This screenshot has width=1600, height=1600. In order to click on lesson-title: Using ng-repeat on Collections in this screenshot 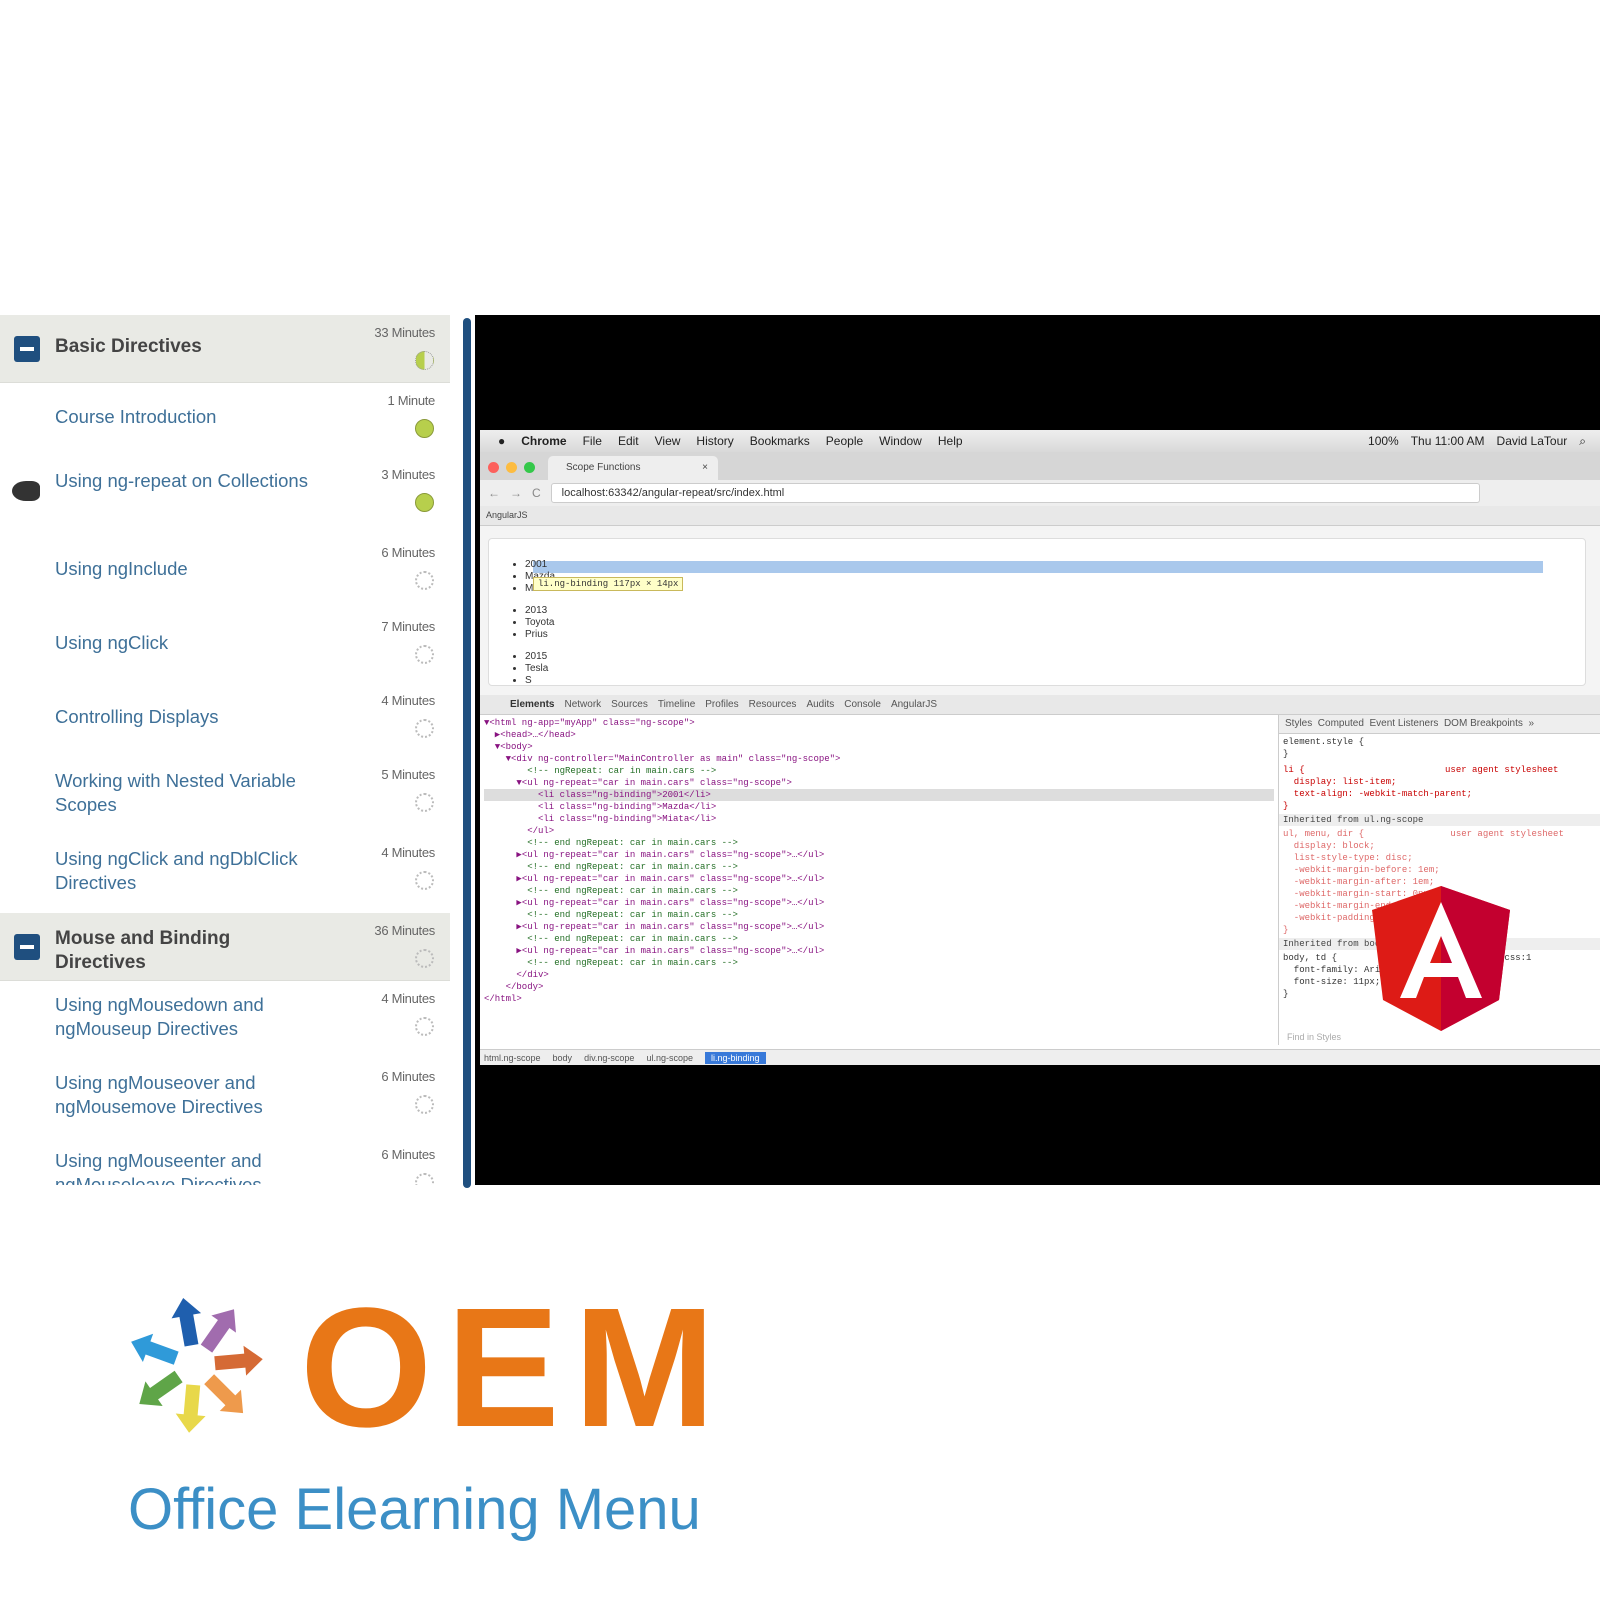, I will do `click(190, 481)`.